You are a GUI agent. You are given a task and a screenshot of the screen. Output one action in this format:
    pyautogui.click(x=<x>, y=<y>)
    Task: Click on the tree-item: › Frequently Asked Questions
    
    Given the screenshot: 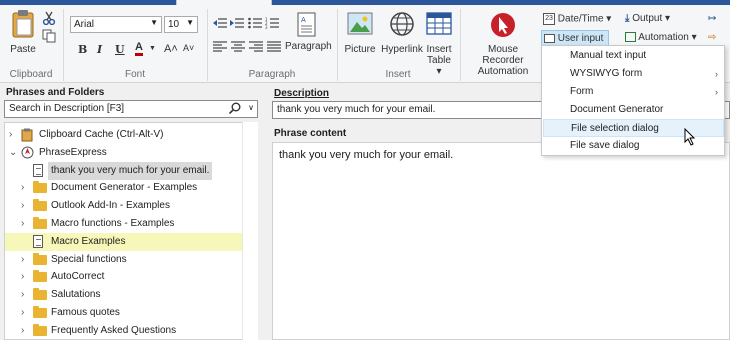 What is the action you would take?
    pyautogui.click(x=124, y=331)
    